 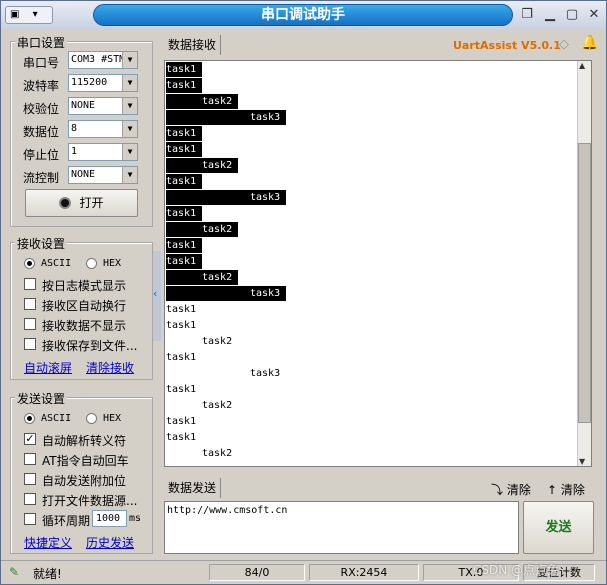 I want to click on auto-escape-checkbox: ✓, so click(x=30, y=439).